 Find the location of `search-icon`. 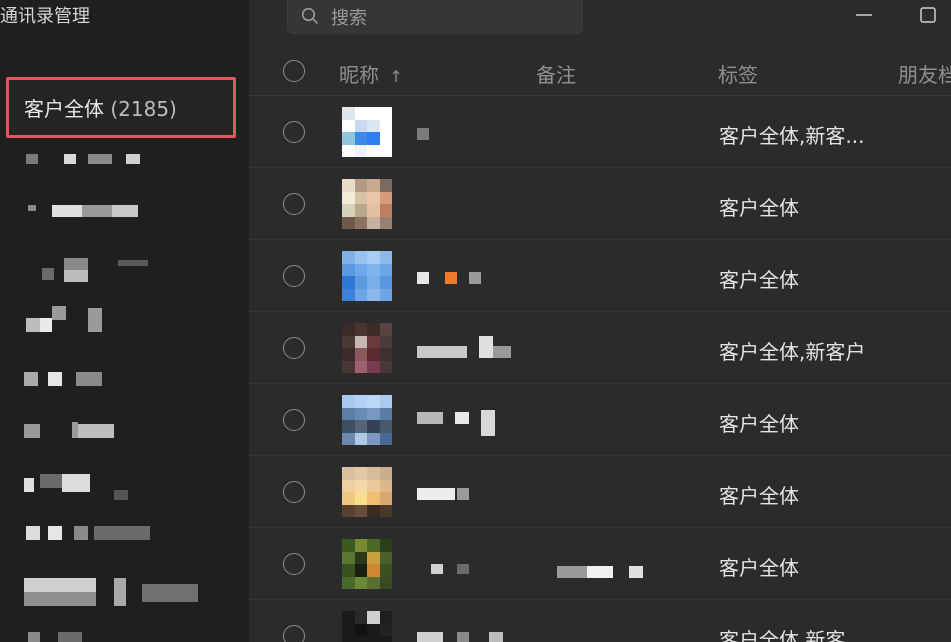

search-icon is located at coordinates (310, 16).